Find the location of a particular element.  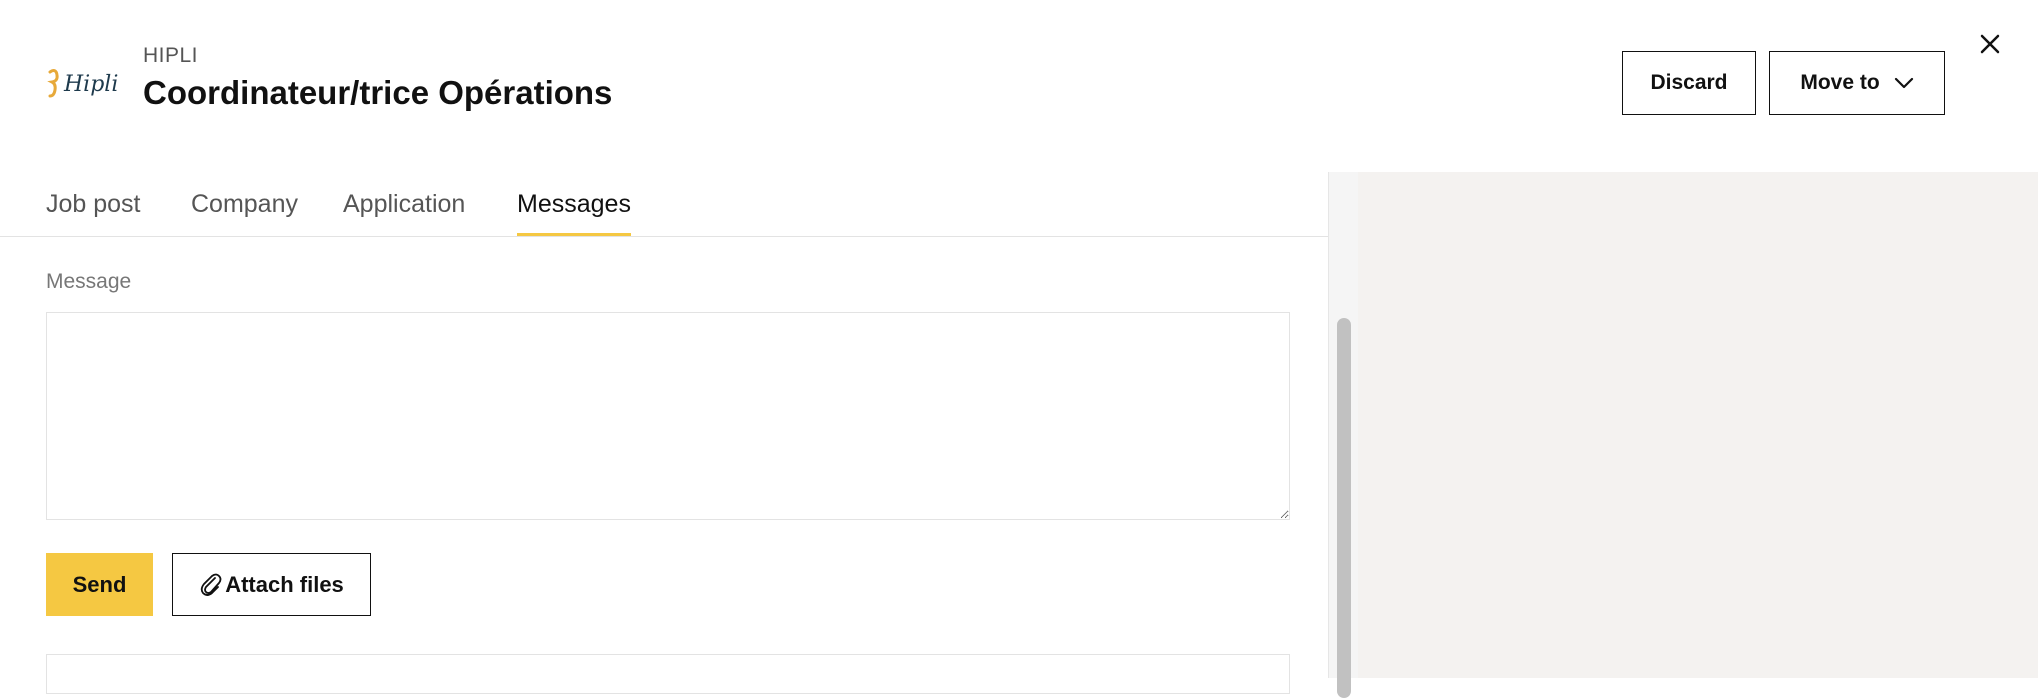

tab-job-post: Job post is located at coordinates (93, 211).